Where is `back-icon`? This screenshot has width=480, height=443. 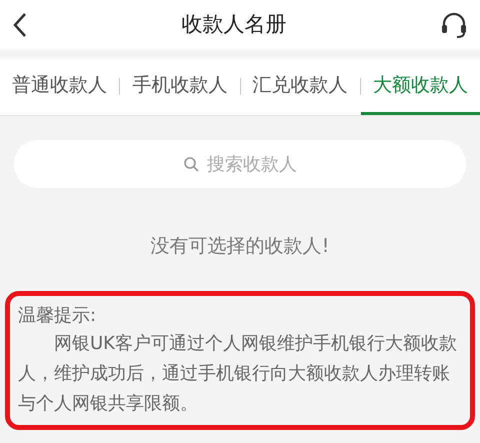
back-icon is located at coordinates (20, 25).